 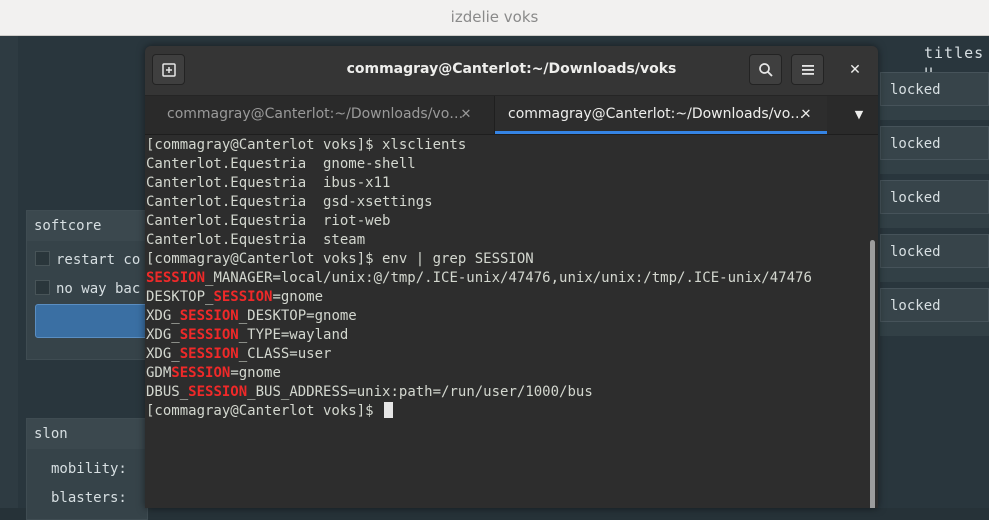 What do you see at coordinates (98, 260) in the screenshot?
I see `restart-checkbox-label: restart co` at bounding box center [98, 260].